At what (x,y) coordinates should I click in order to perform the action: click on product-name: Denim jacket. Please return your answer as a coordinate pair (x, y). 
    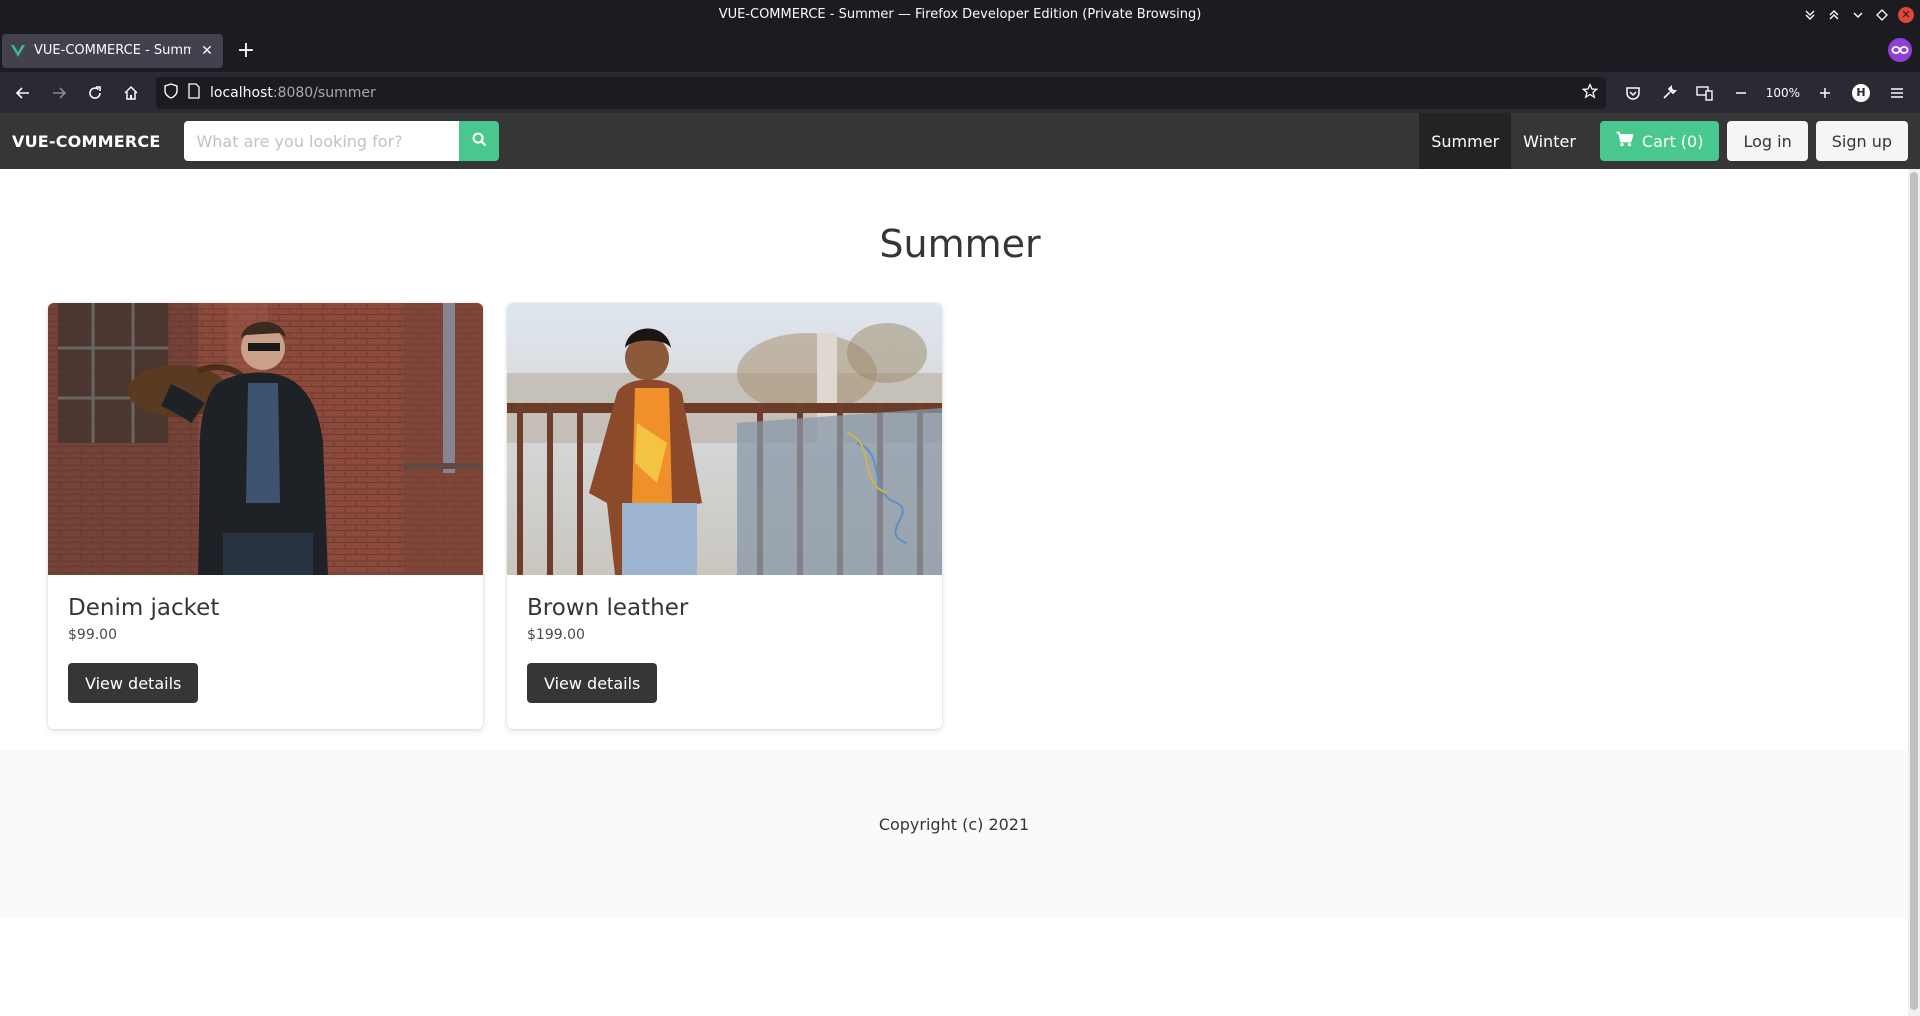
    Looking at the image, I should click on (144, 608).